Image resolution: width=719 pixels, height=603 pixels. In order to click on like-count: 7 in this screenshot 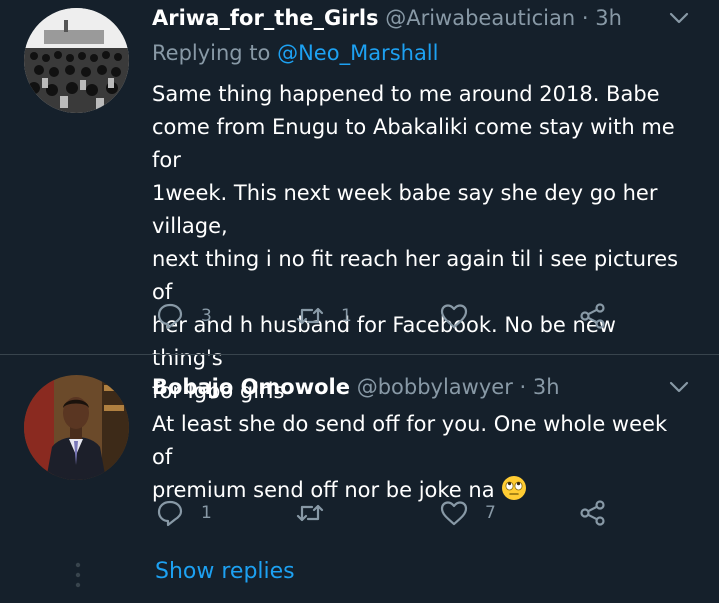, I will do `click(490, 513)`.